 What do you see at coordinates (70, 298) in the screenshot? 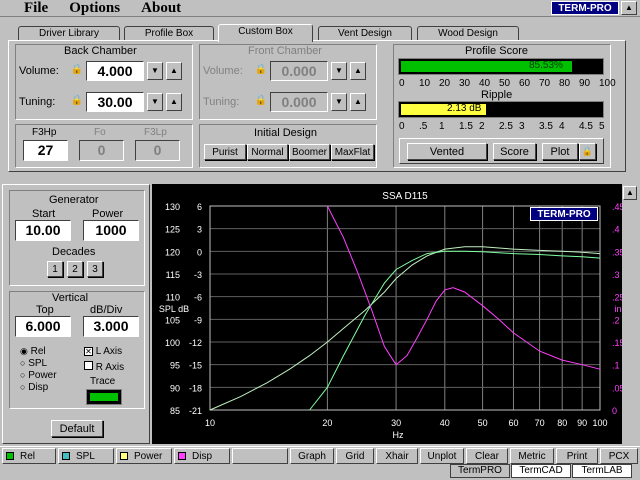
I see `vertical-title: Vertical` at bounding box center [70, 298].